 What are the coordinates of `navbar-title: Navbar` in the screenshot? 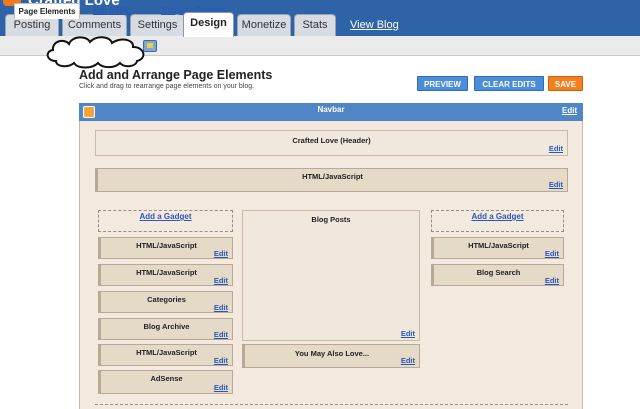 It's located at (331, 109).